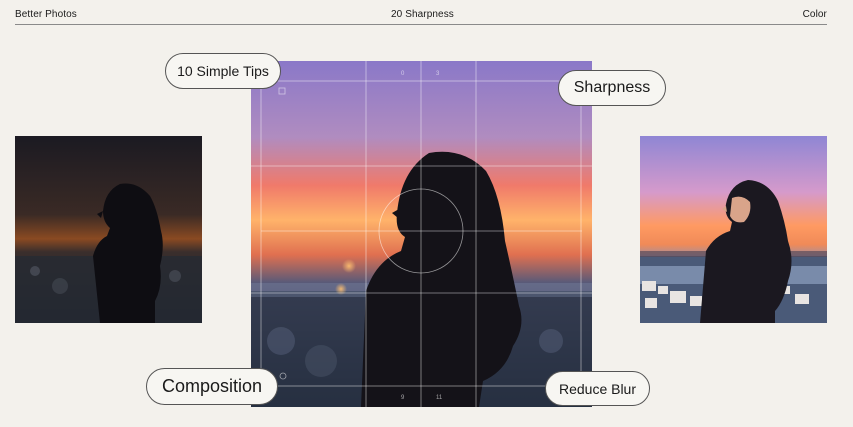  What do you see at coordinates (597, 388) in the screenshot?
I see `label-reduce-blur: Reduce Blur` at bounding box center [597, 388].